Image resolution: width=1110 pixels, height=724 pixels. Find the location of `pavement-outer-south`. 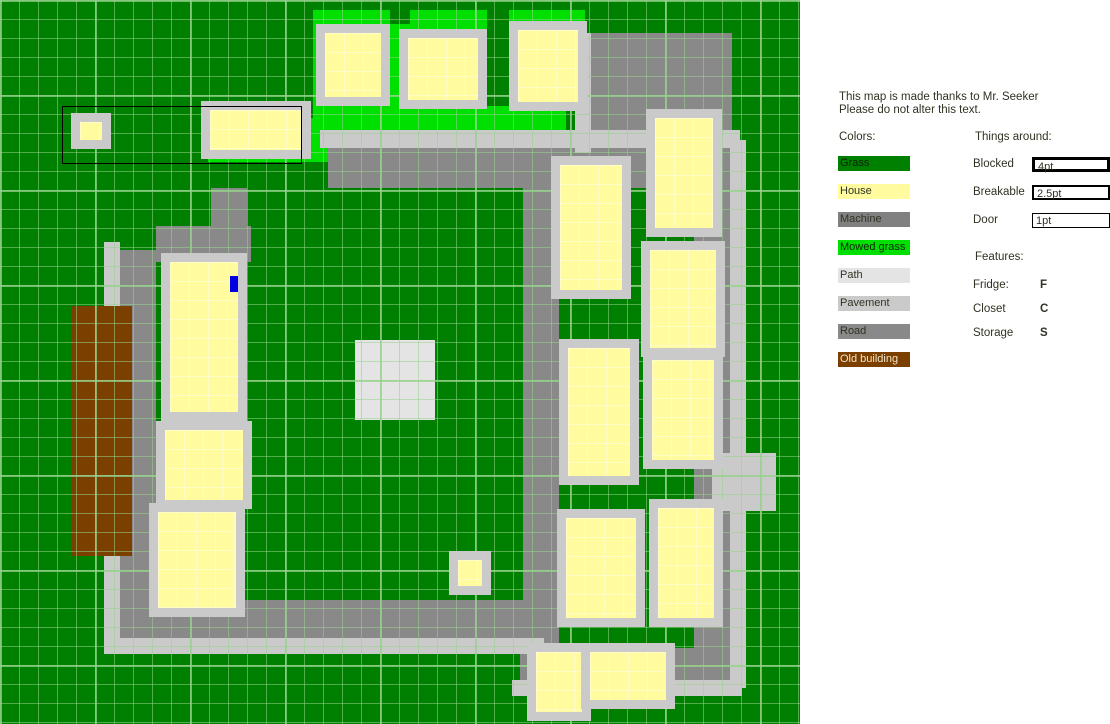

pavement-outer-south is located at coordinates (324, 646).